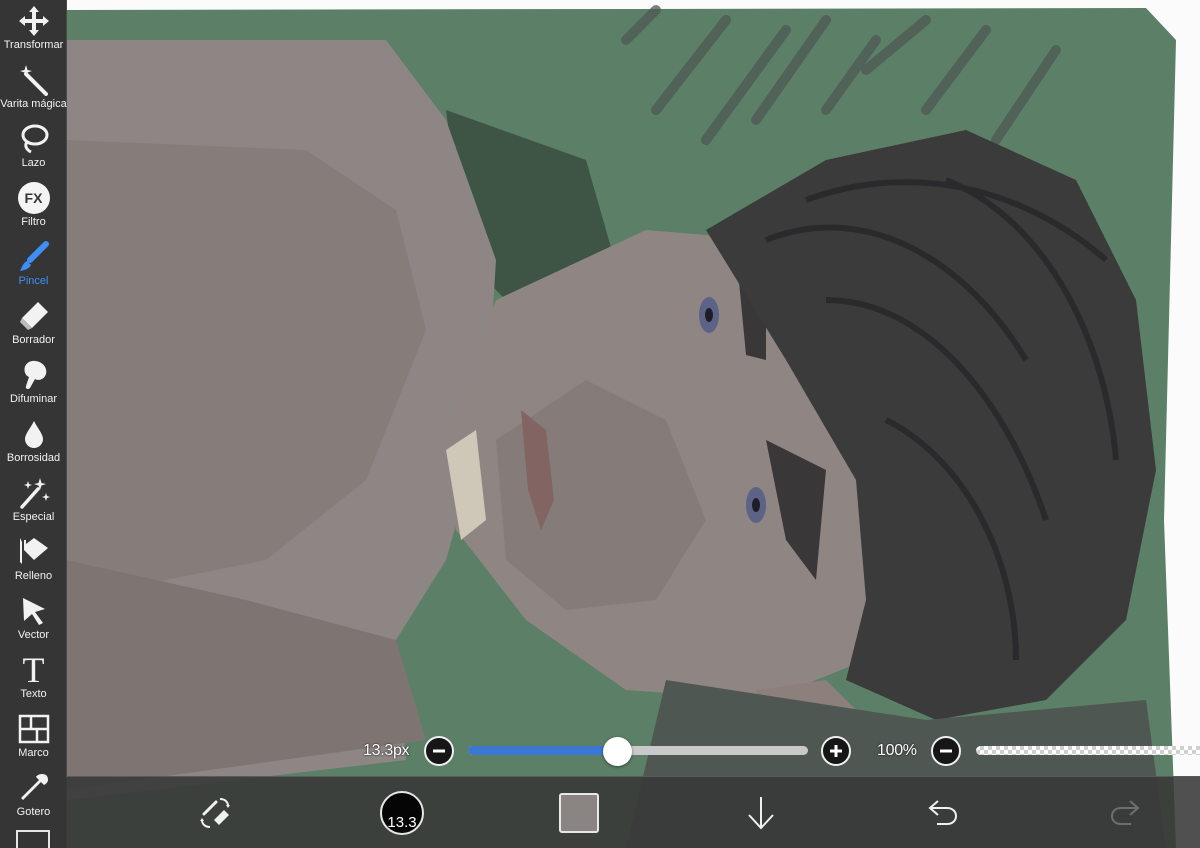 Image resolution: width=1200 pixels, height=848 pixels. I want to click on brush-icon, so click(34, 257).